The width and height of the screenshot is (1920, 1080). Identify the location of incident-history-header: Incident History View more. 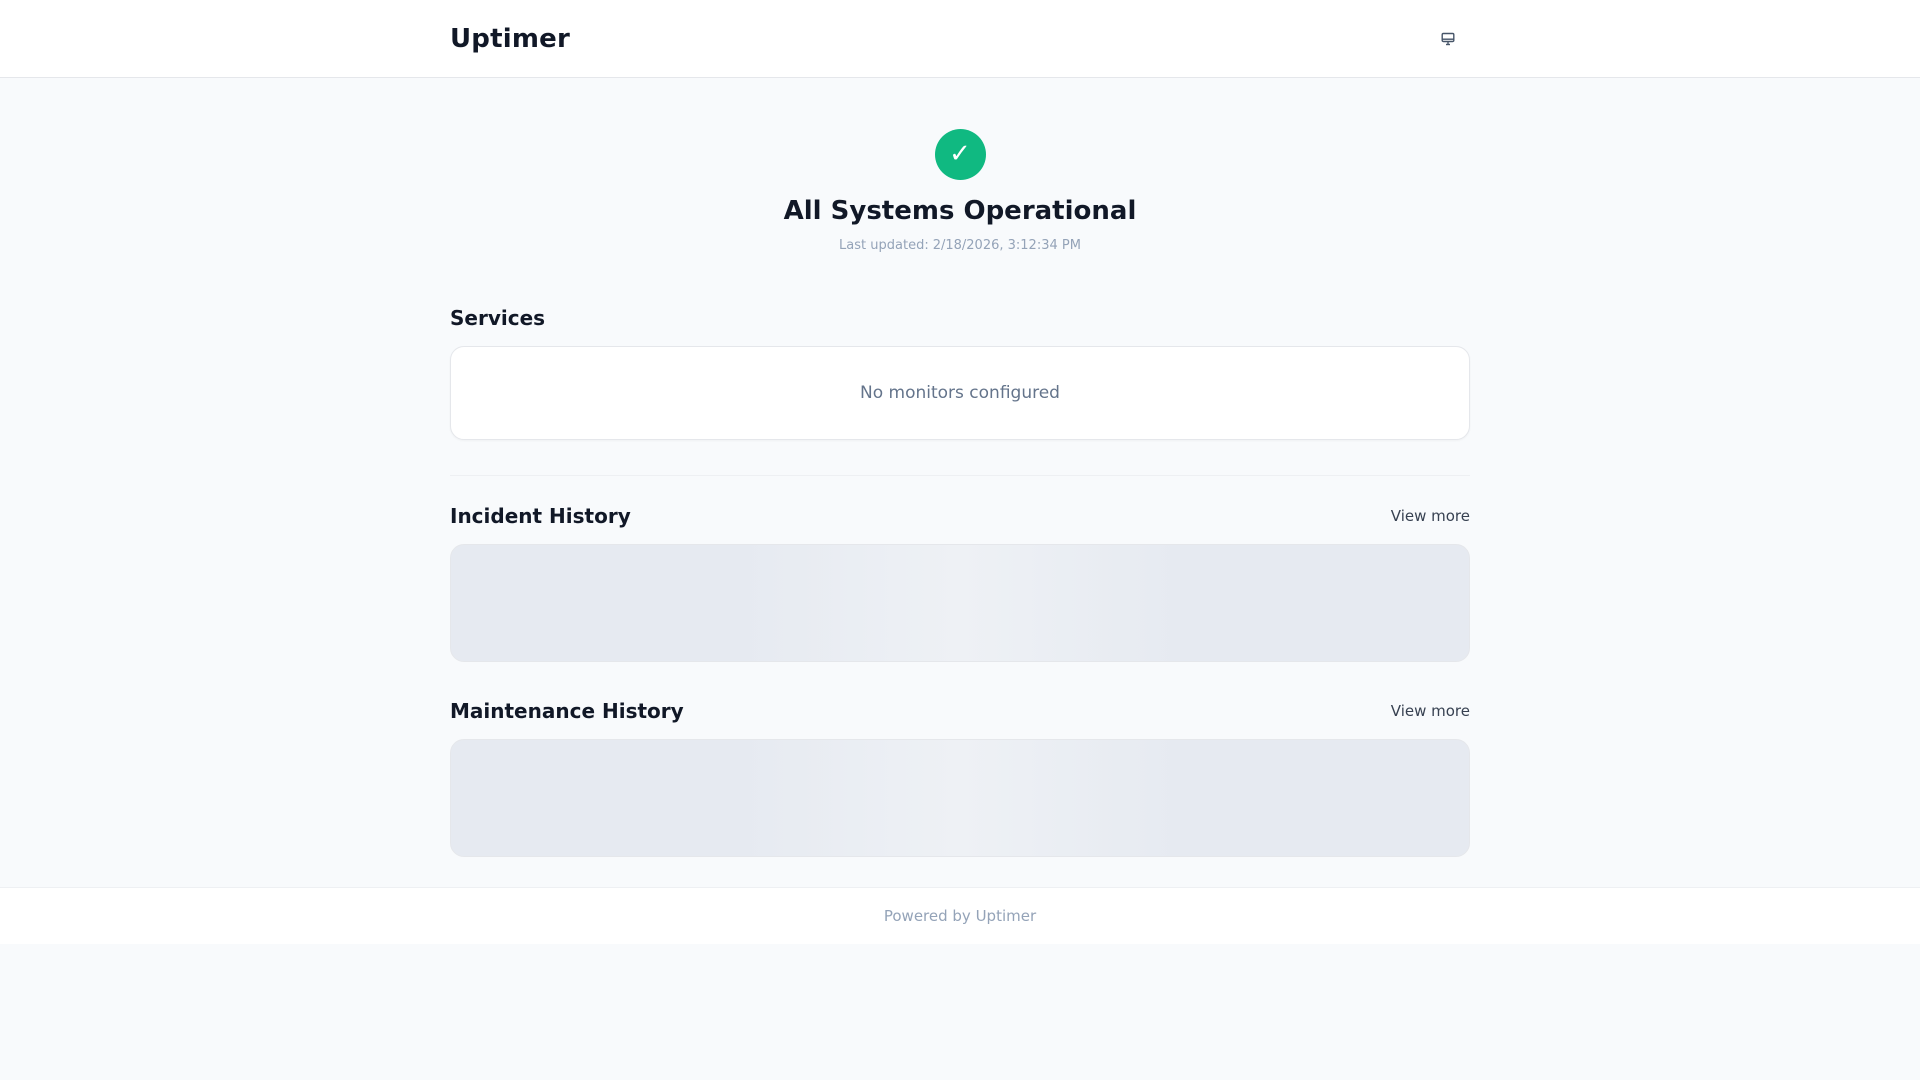
(960, 516).